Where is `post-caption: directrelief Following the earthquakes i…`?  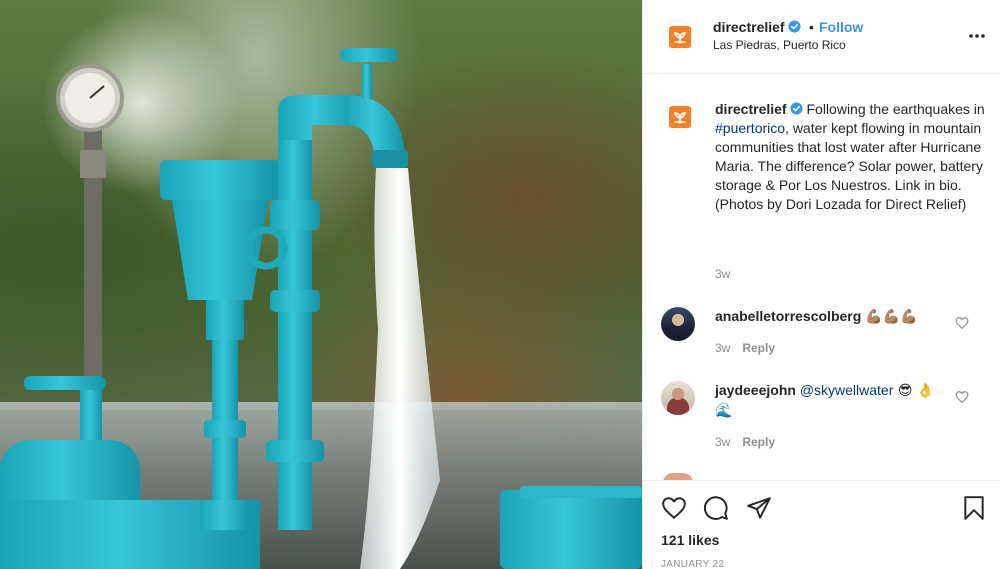 post-caption: directrelief Following the earthquakes i… is located at coordinates (850, 157).